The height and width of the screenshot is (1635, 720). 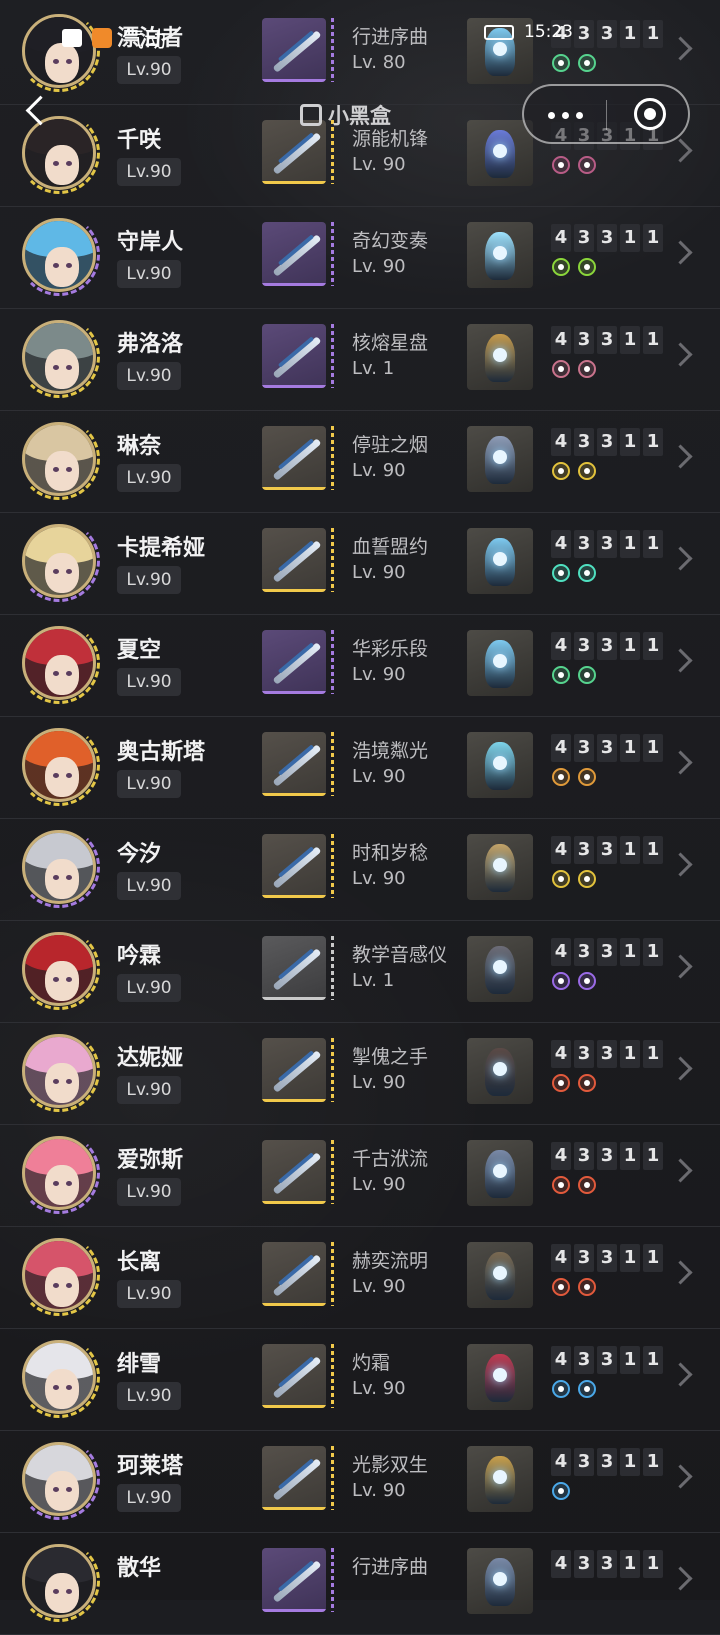 I want to click on character-row: 散华 行进序曲 43311, so click(x=360, y=1582).